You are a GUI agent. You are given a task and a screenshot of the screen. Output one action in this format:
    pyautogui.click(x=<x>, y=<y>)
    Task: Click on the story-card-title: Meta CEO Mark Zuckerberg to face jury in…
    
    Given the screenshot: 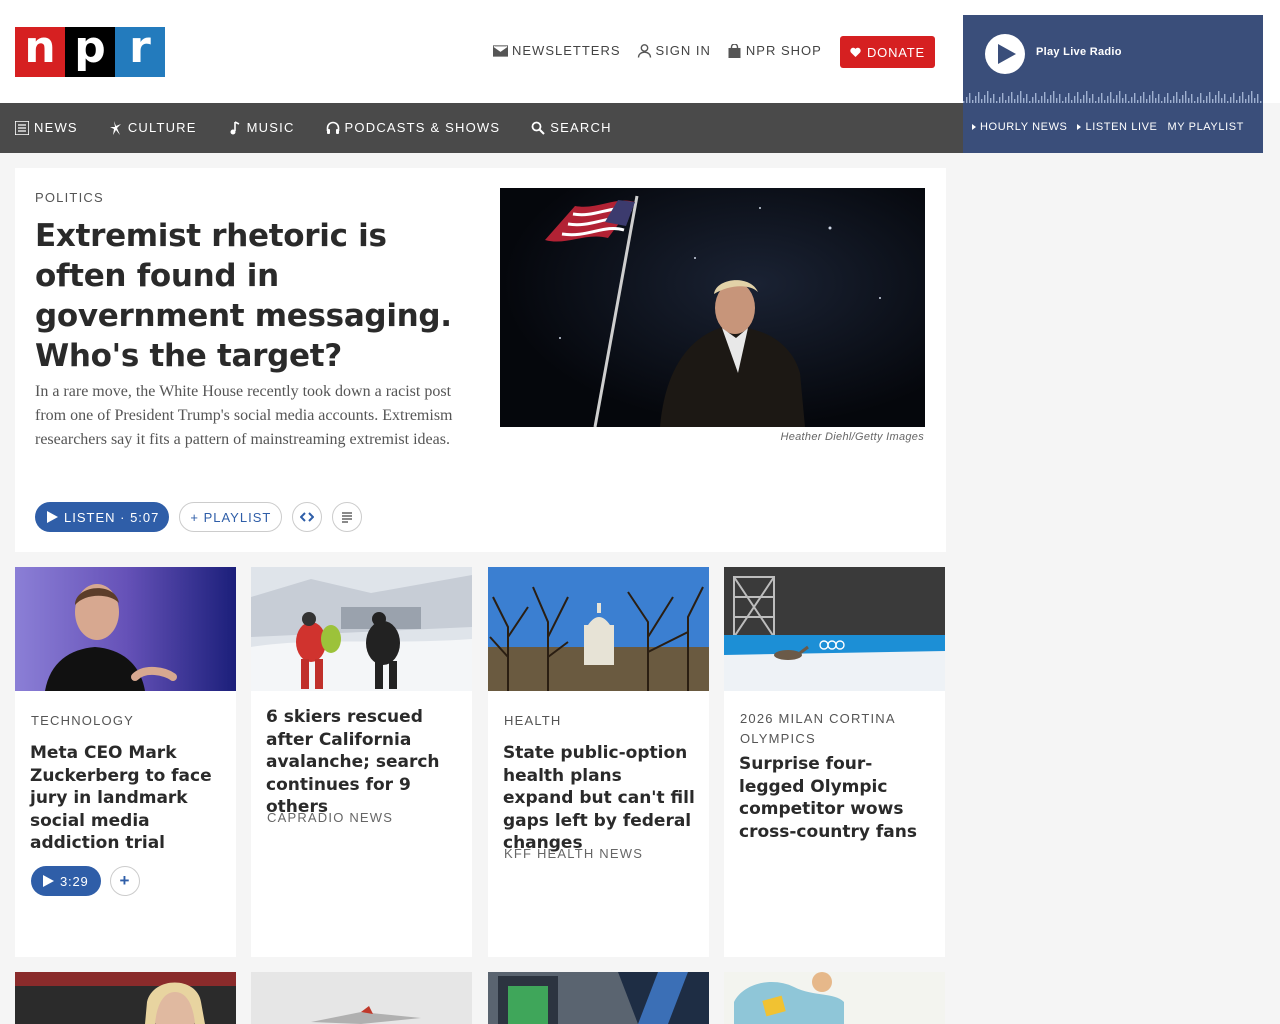 What is the action you would take?
    pyautogui.click(x=127, y=798)
    